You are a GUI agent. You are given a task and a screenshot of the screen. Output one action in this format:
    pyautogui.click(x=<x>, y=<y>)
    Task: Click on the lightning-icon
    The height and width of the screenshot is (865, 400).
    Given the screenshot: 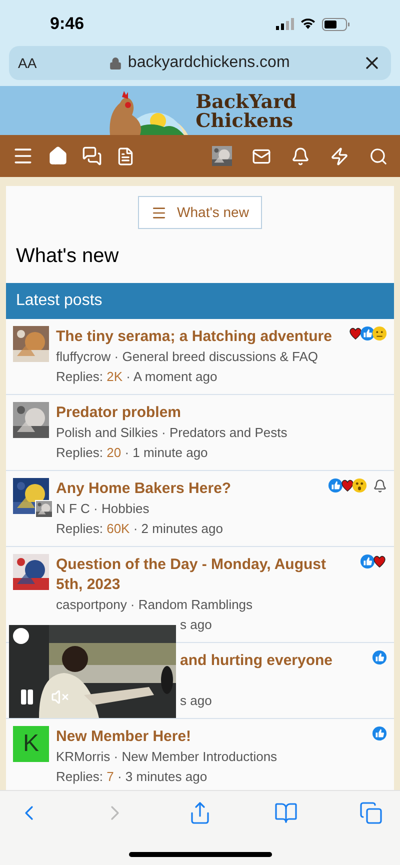 What is the action you would take?
    pyautogui.click(x=339, y=156)
    